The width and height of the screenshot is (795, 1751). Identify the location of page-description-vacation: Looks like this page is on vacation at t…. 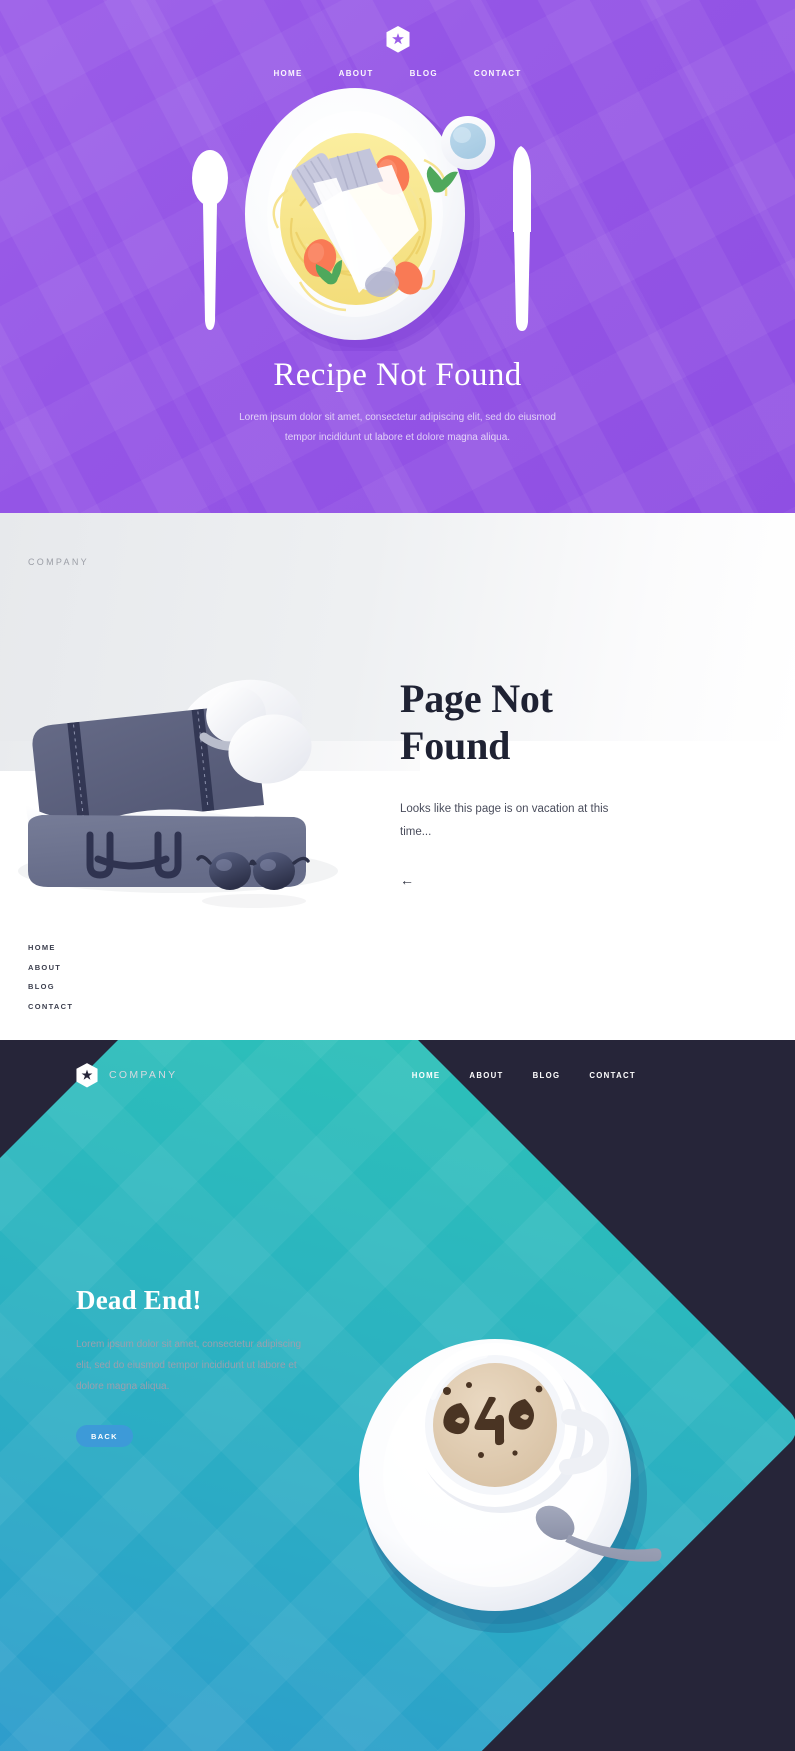
(504, 820).